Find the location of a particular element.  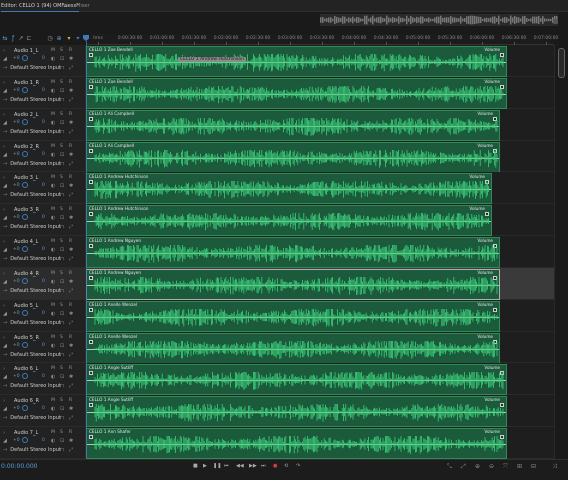

track-name: Audio 3_L is located at coordinates (26, 178).